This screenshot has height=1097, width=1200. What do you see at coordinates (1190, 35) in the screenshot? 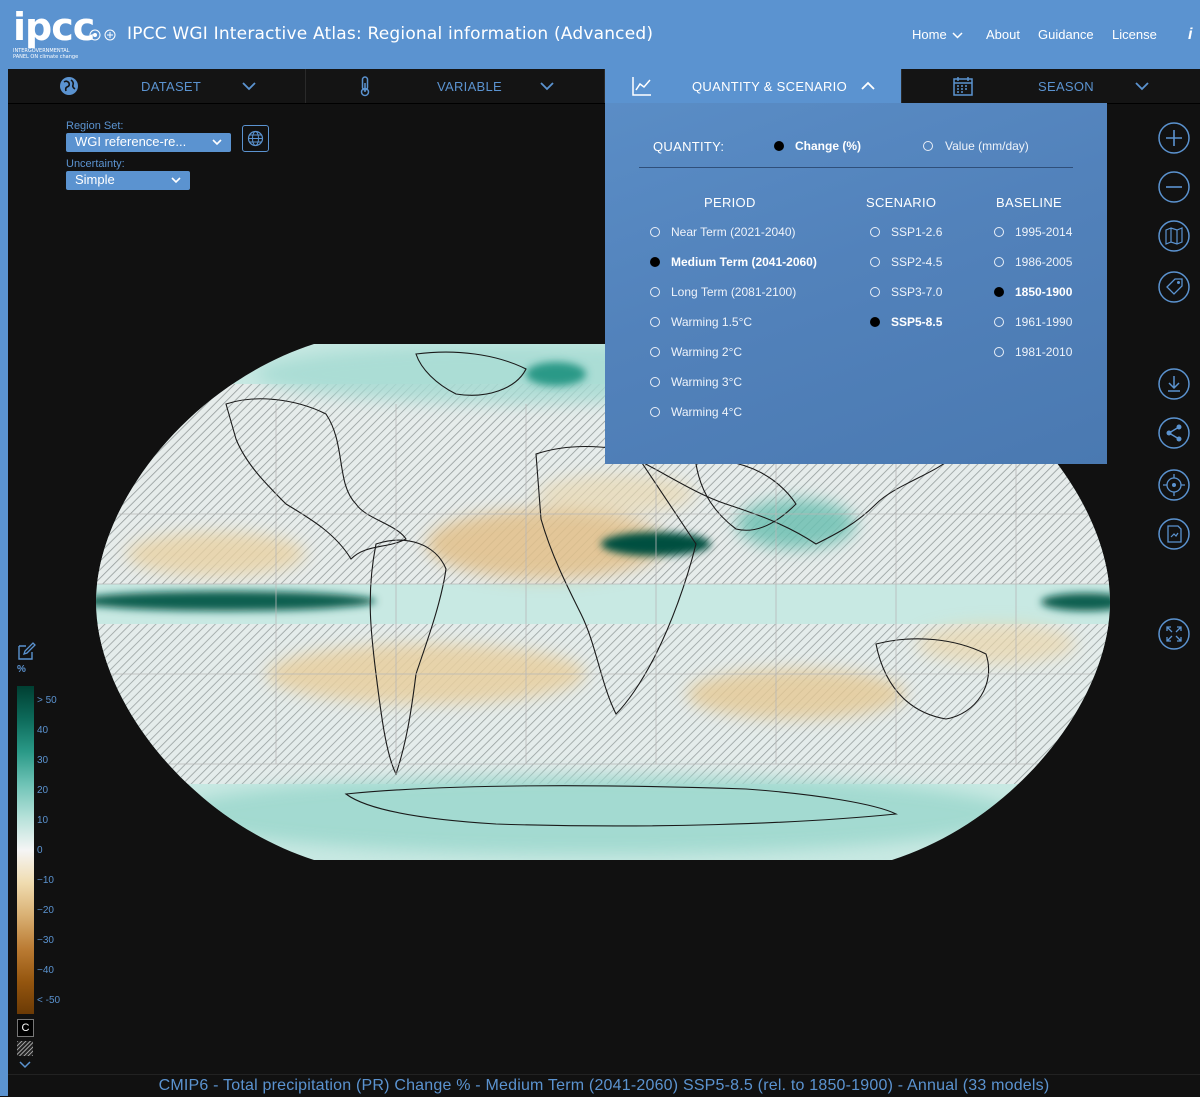
I see `info-icon: i` at bounding box center [1190, 35].